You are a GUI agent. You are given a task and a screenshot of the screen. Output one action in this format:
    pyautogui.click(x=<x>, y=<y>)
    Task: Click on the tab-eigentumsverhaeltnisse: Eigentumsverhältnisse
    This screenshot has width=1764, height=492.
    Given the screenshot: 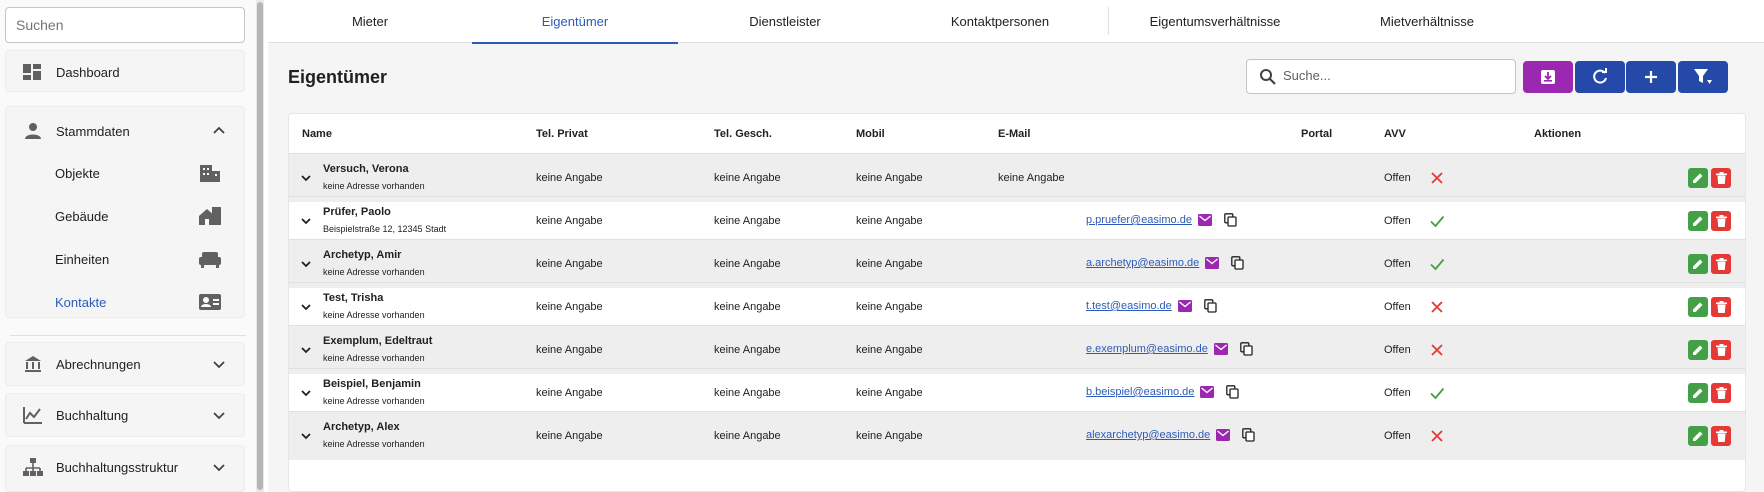 What is the action you would take?
    pyautogui.click(x=1215, y=21)
    